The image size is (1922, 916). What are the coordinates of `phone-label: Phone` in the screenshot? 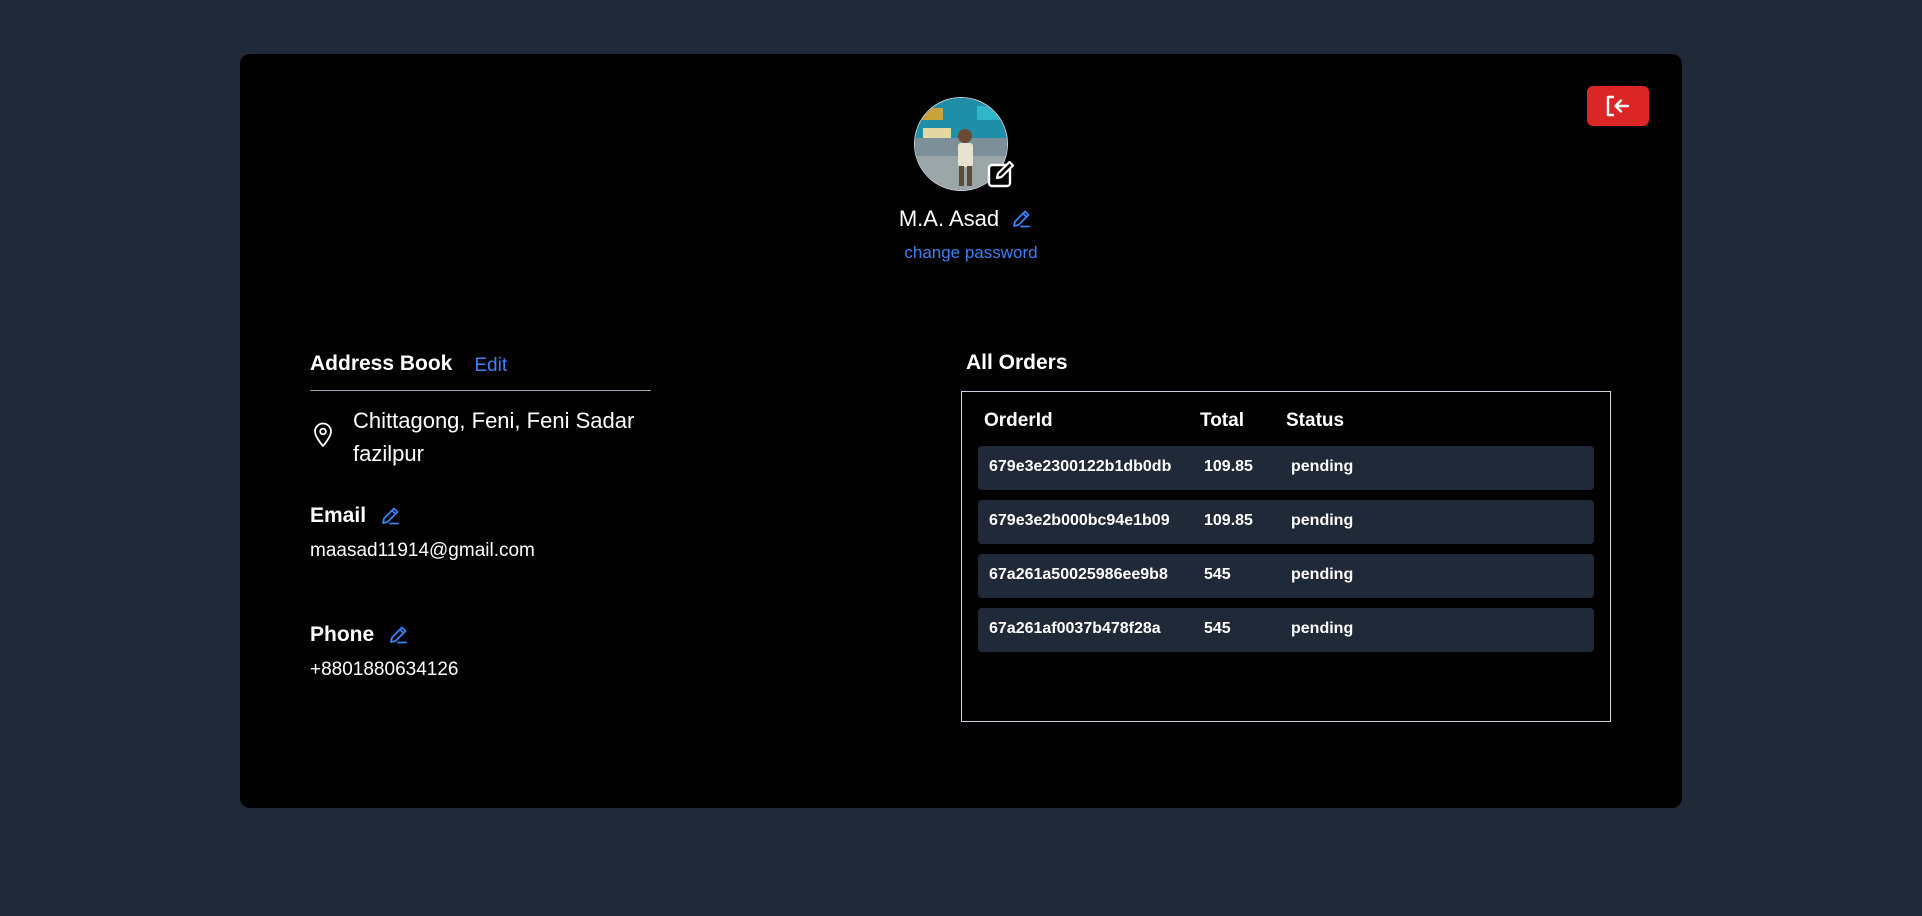 It's located at (342, 634).